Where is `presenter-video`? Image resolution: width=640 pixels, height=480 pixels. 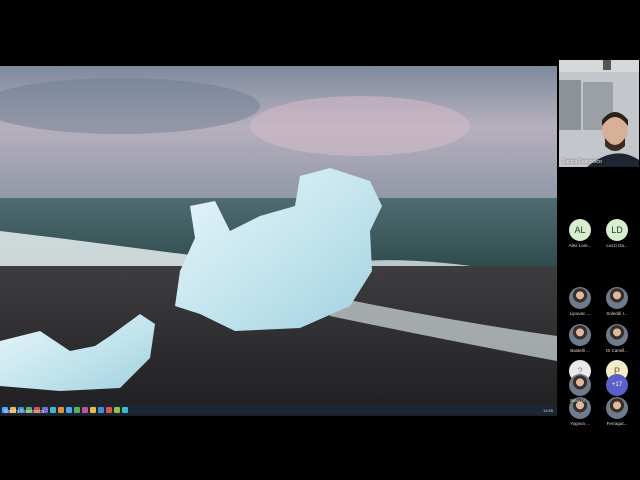 presenter-video is located at coordinates (599, 113).